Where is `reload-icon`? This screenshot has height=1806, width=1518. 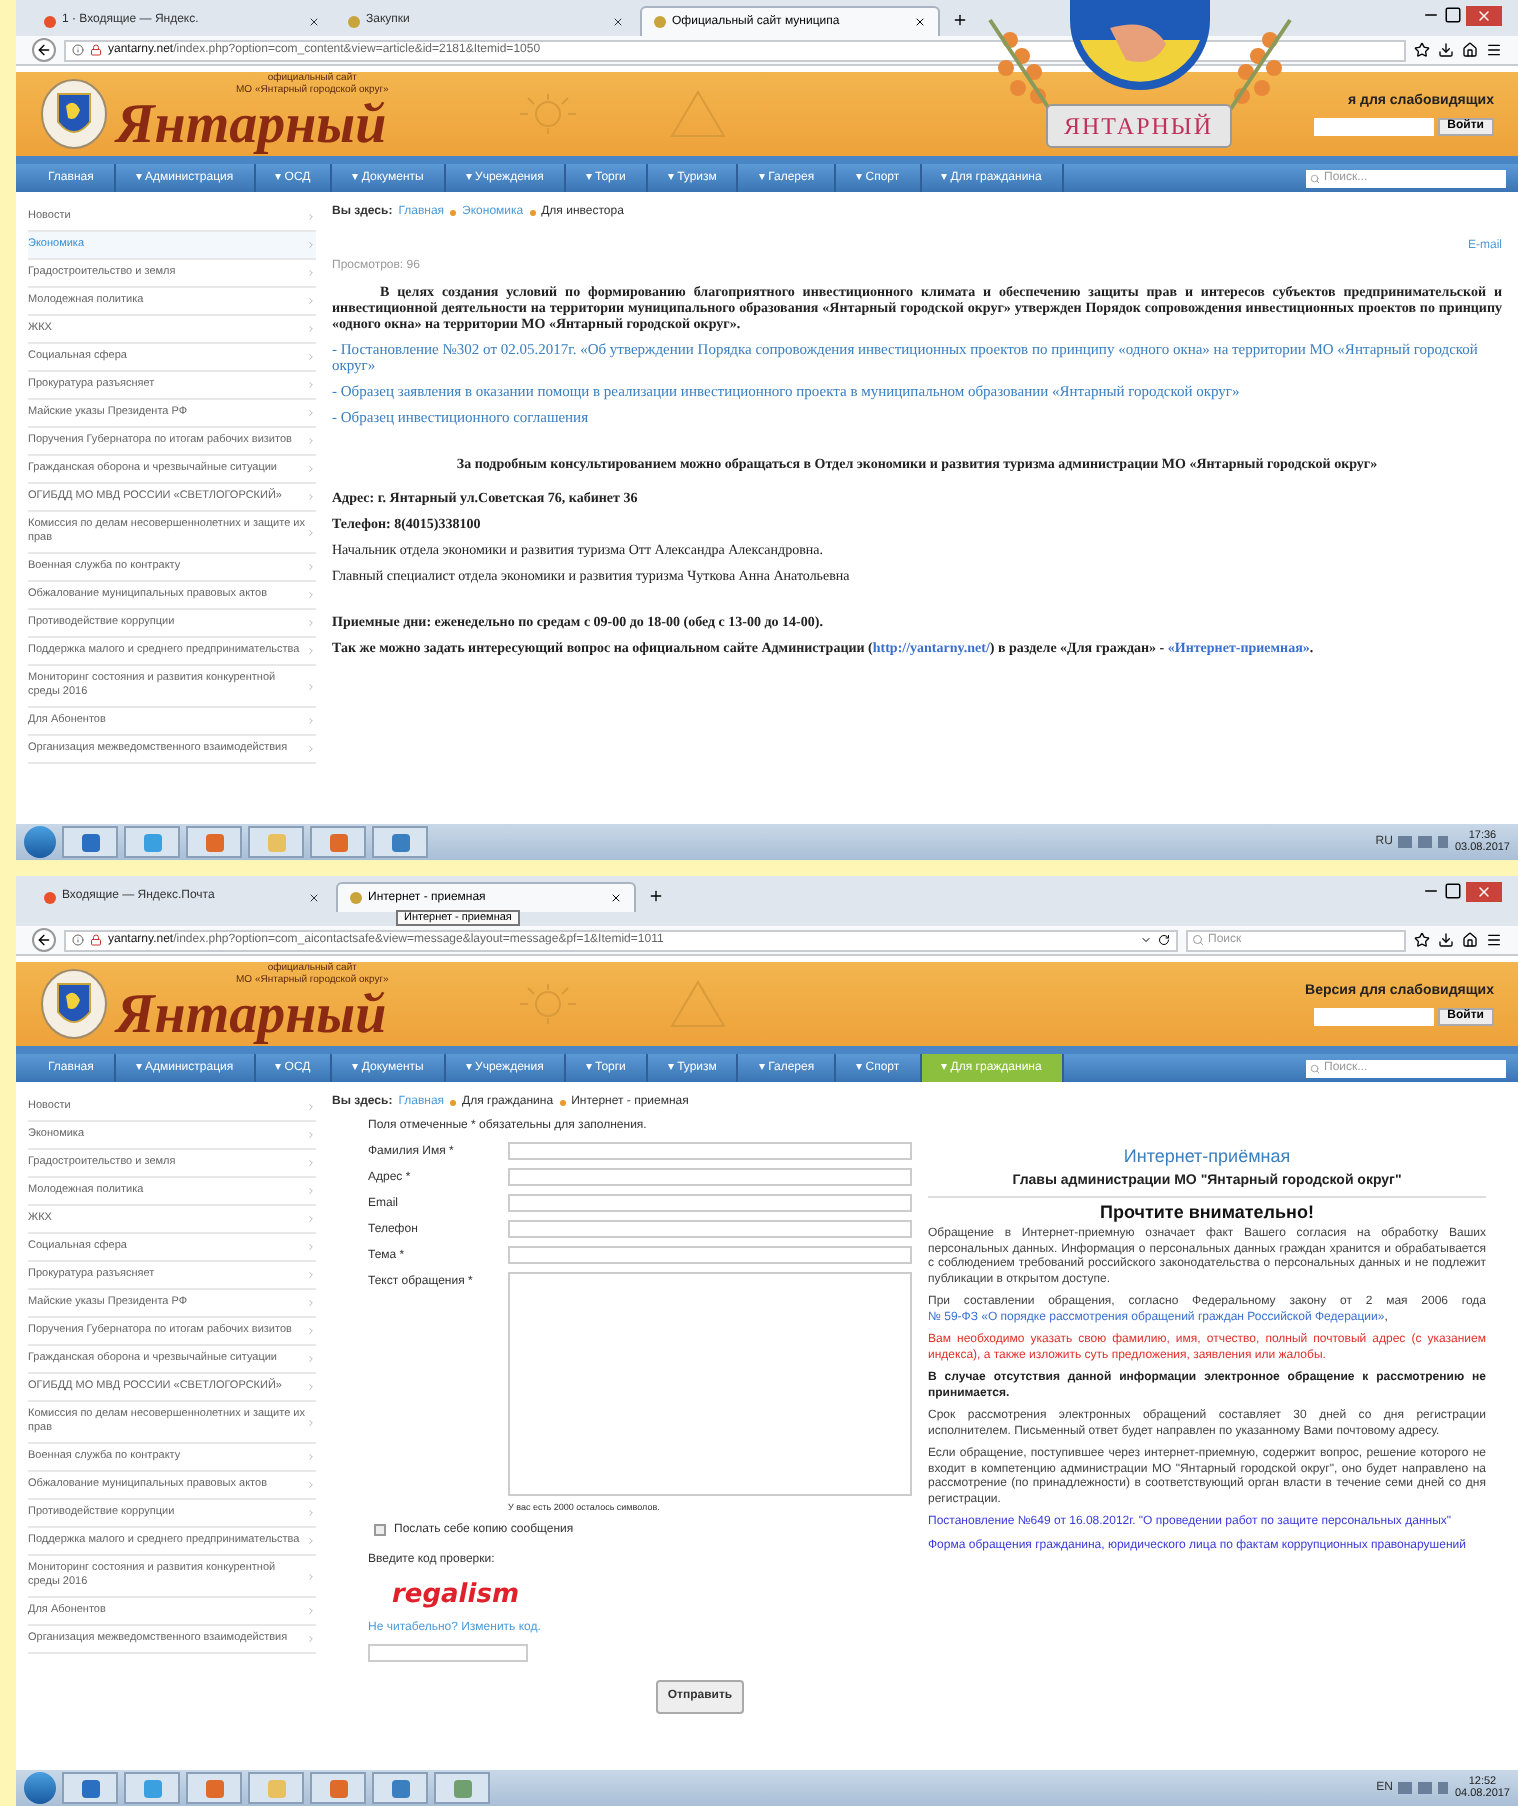
reload-icon is located at coordinates (1164, 940).